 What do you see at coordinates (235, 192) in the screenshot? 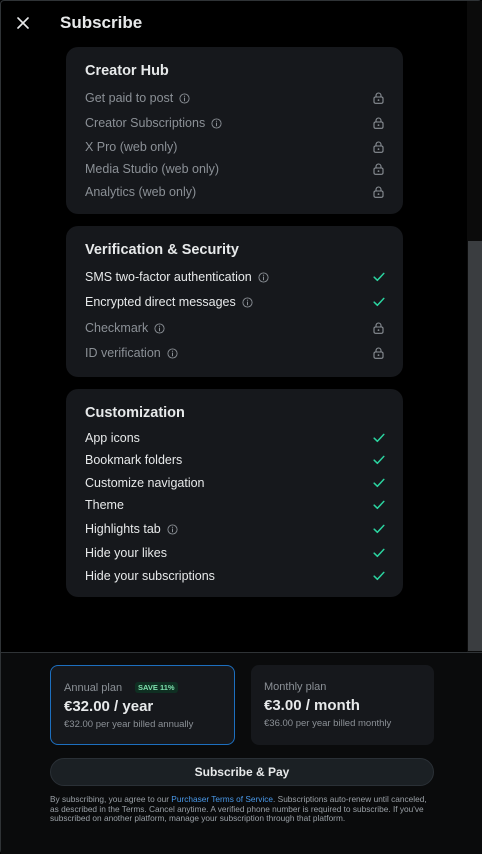
I see `feature-row: Analytics (web only)` at bounding box center [235, 192].